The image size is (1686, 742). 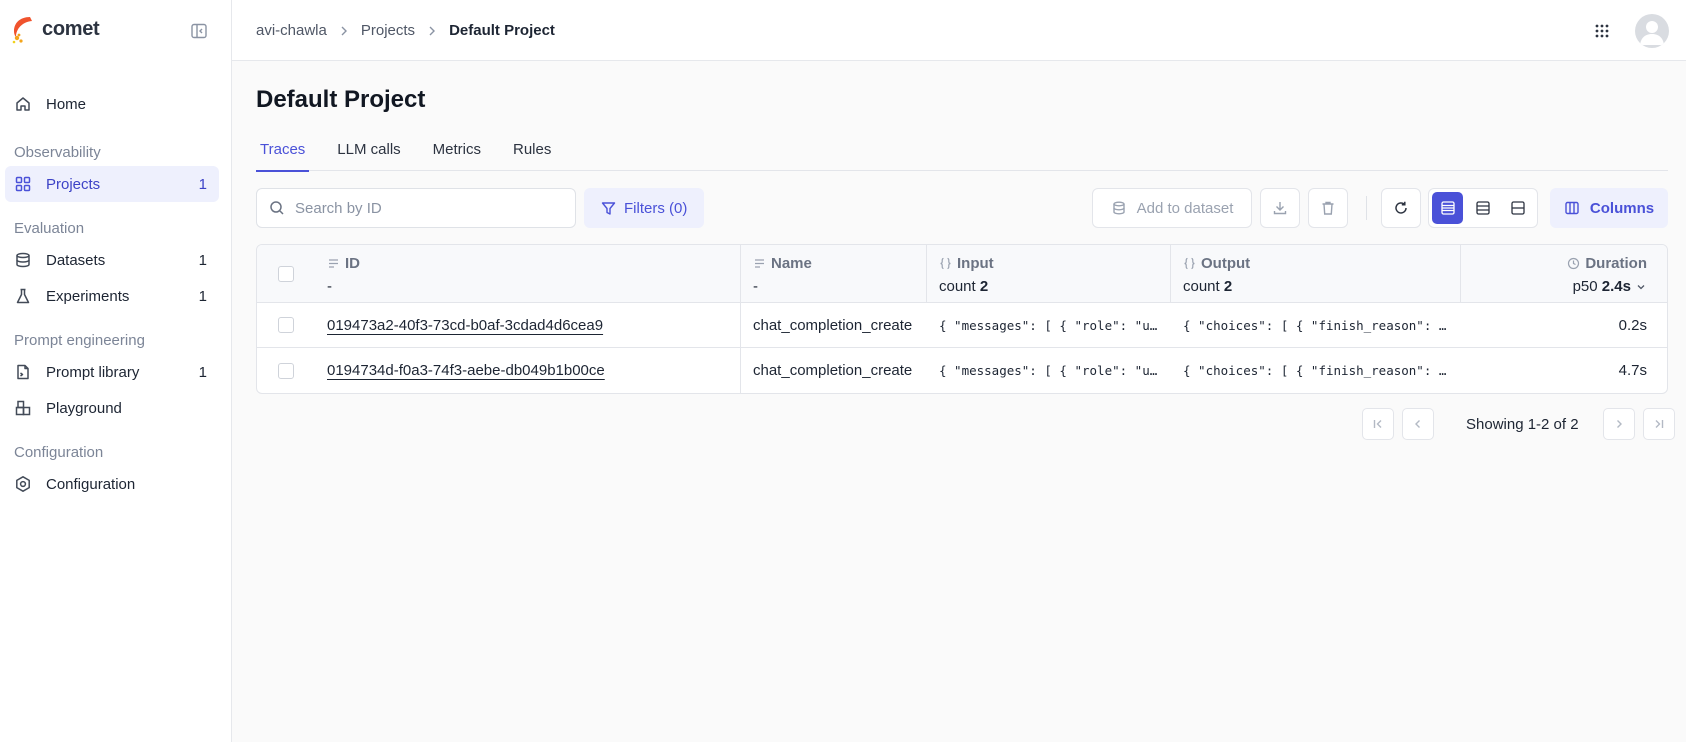 What do you see at coordinates (1602, 31) in the screenshot?
I see `apps-grid-icon` at bounding box center [1602, 31].